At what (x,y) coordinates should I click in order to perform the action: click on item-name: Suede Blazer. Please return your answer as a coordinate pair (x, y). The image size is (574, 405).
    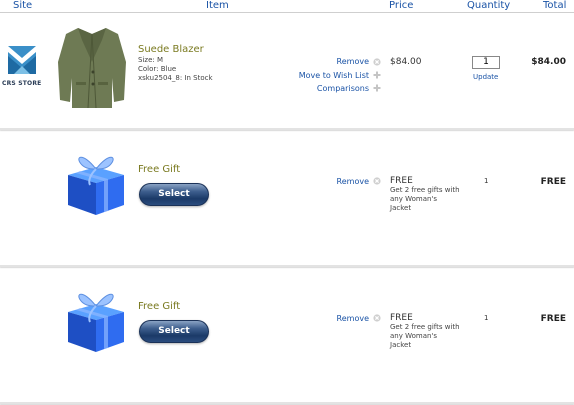
    Looking at the image, I should click on (171, 49).